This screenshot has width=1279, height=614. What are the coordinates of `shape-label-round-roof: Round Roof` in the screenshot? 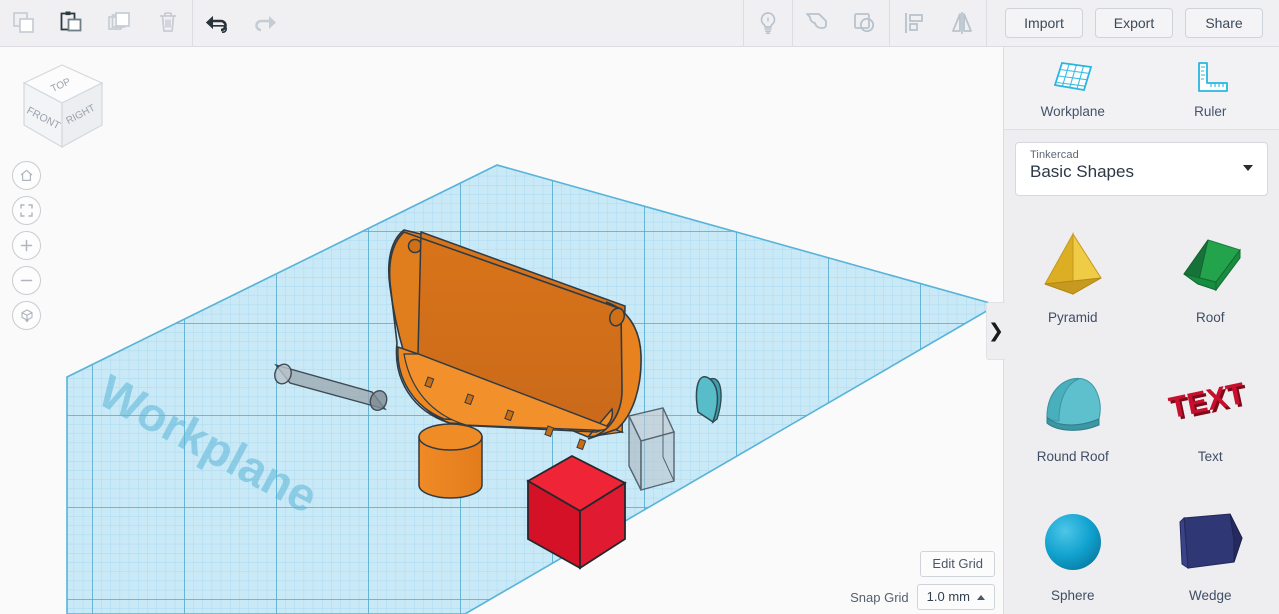 It's located at (1072, 456).